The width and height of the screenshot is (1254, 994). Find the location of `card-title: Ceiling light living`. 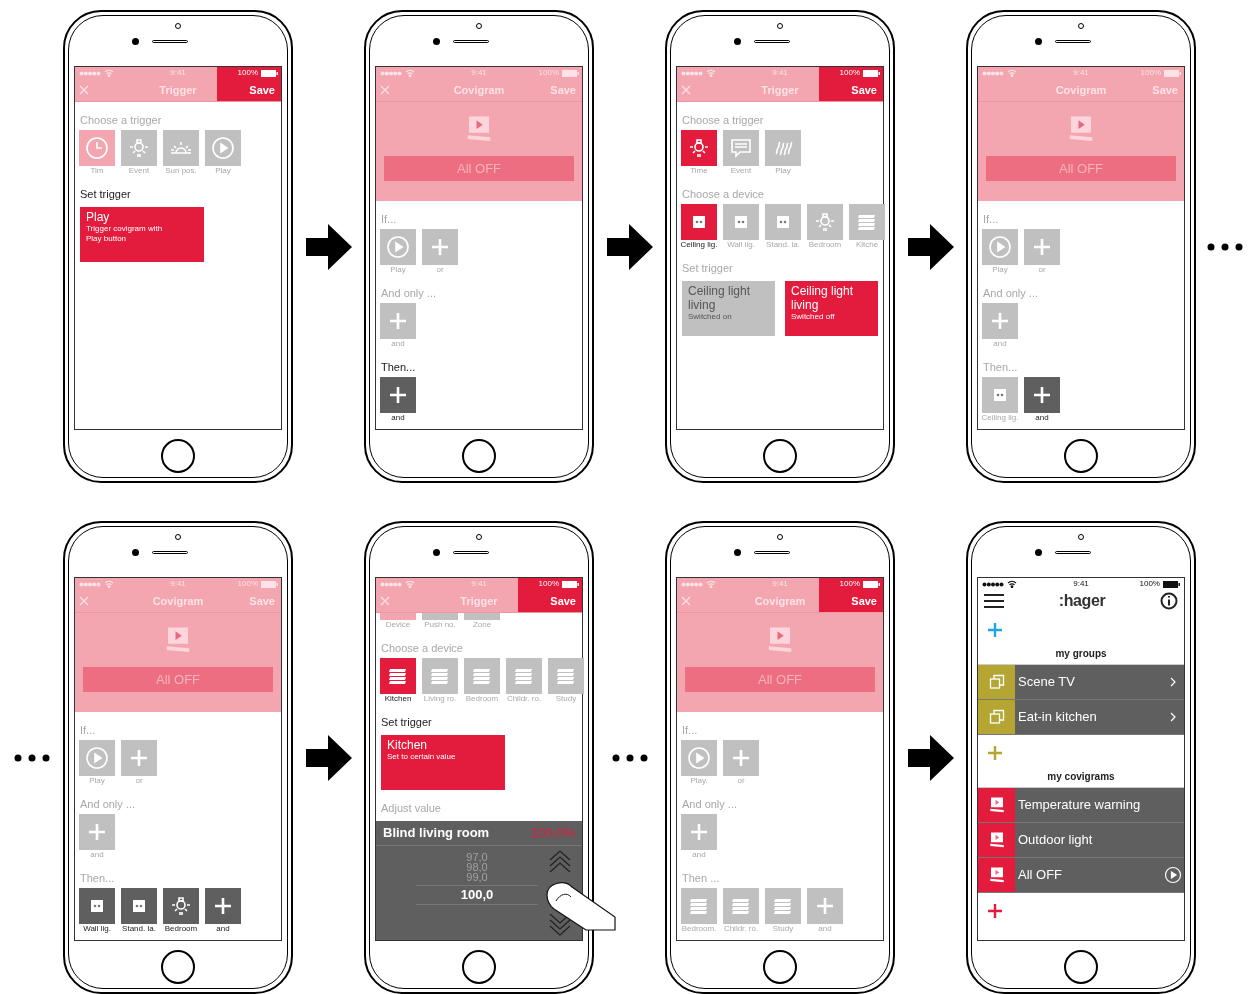

card-title: Ceiling light living is located at coordinates (823, 298).